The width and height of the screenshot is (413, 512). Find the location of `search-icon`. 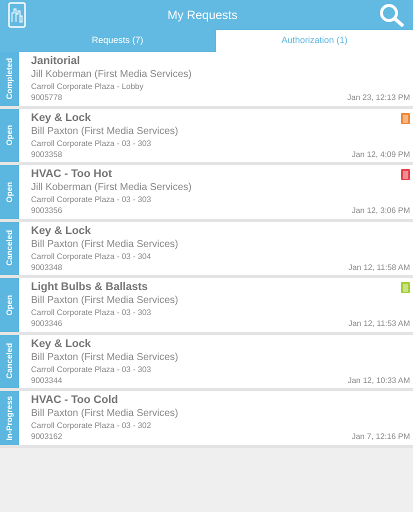

search-icon is located at coordinates (392, 15).